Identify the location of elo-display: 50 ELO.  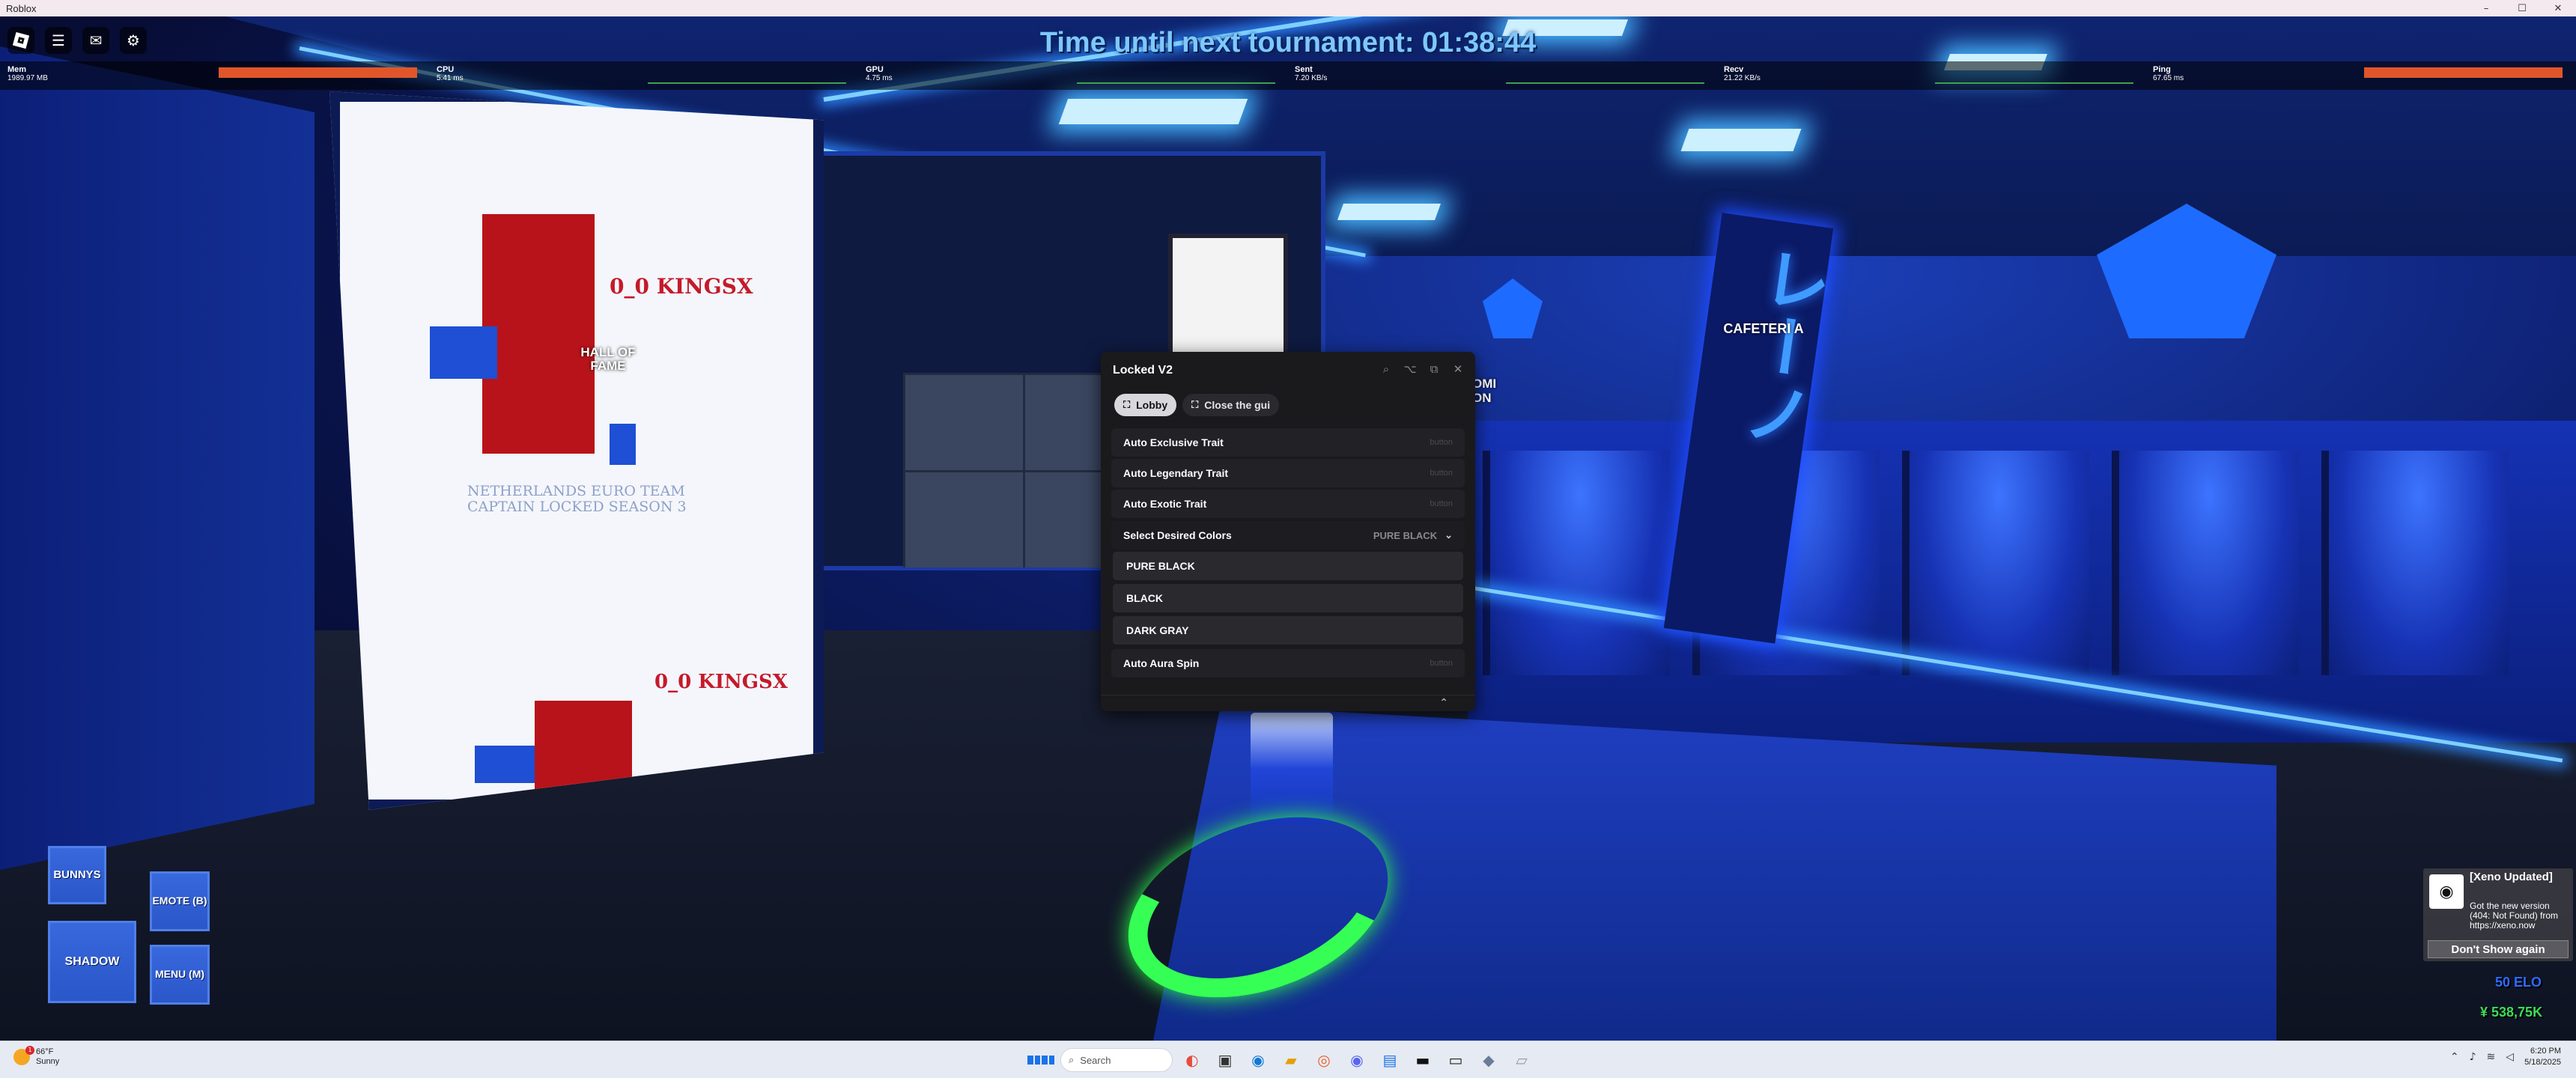
(2518, 982).